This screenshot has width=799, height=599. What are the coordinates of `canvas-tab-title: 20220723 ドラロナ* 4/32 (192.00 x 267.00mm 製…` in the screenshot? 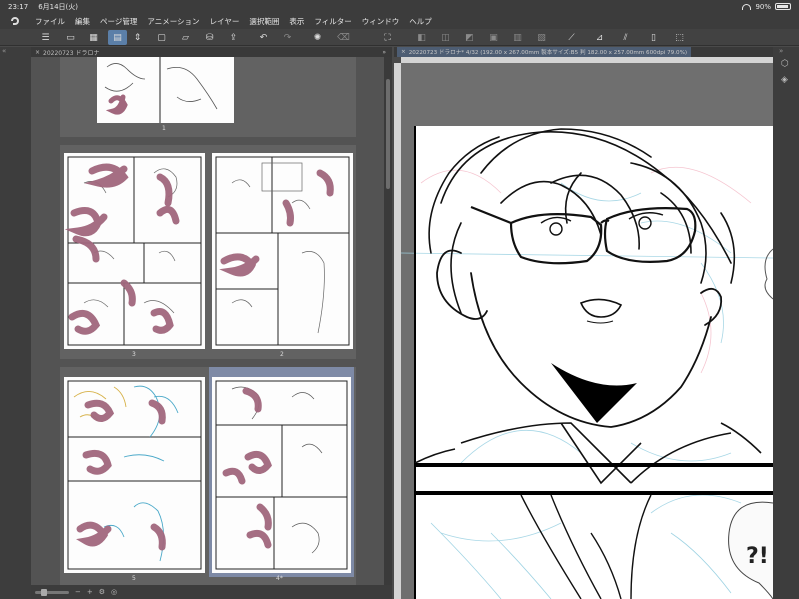 It's located at (548, 53).